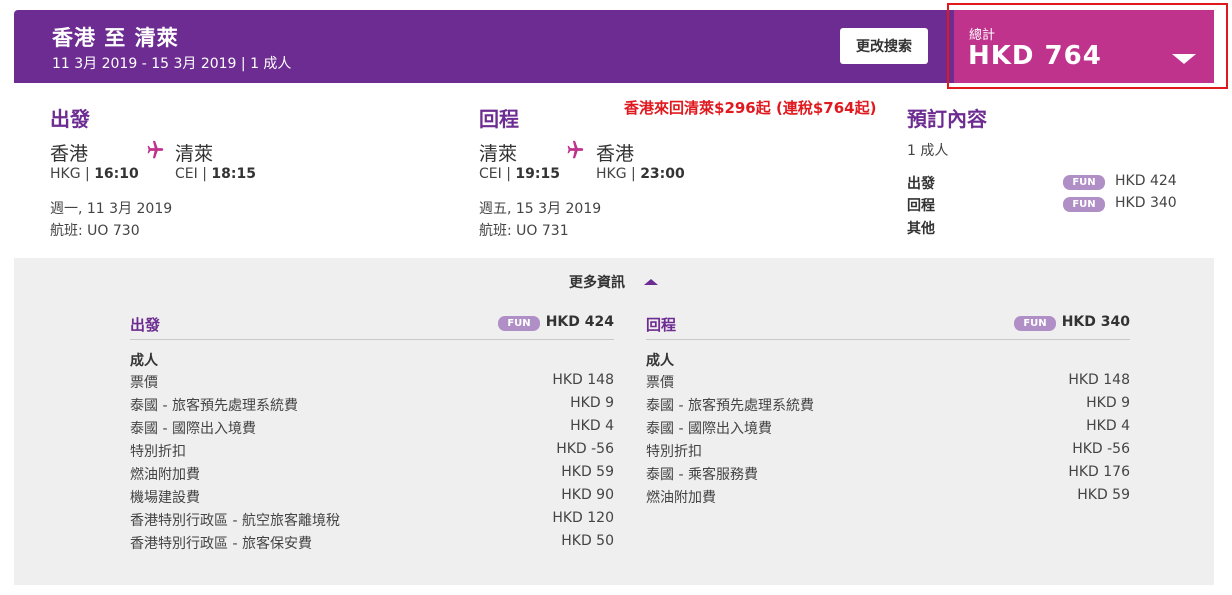  Describe the element at coordinates (651, 282) in the screenshot. I see `chevron-up-icon` at that location.